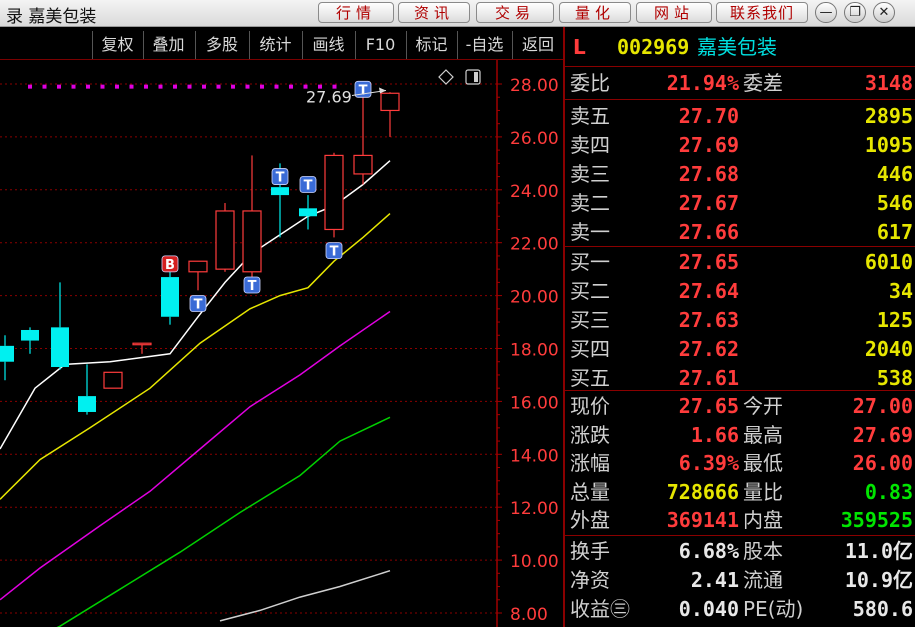 The width and height of the screenshot is (915, 627). Describe the element at coordinates (740, 116) in the screenshot. I see `sell-level-row: 卖五 27.70 2895` at that location.